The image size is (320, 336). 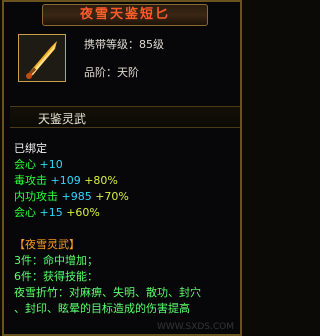 What do you see at coordinates (112, 196) in the screenshot?
I see `stat-bonus: +70%` at bounding box center [112, 196].